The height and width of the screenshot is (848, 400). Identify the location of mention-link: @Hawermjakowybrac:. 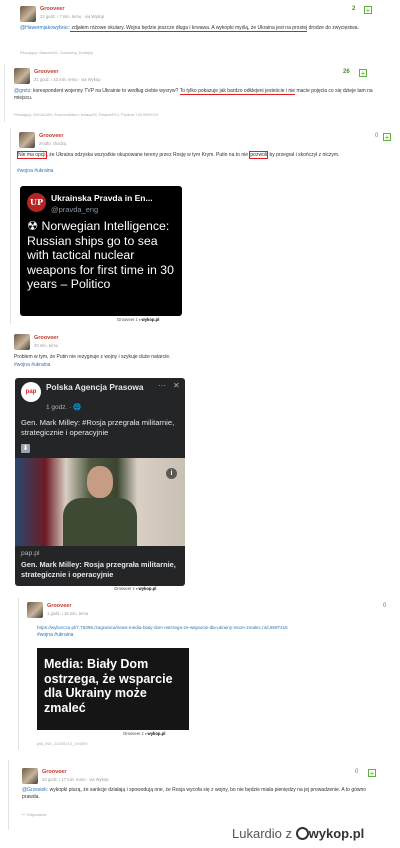
(45, 28).